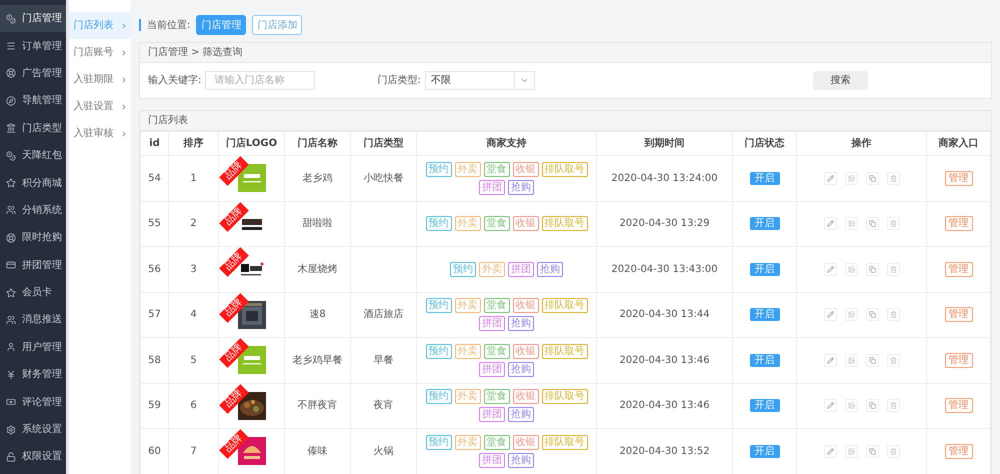 This screenshot has height=474, width=1000. I want to click on coins-icon, so click(11, 19).